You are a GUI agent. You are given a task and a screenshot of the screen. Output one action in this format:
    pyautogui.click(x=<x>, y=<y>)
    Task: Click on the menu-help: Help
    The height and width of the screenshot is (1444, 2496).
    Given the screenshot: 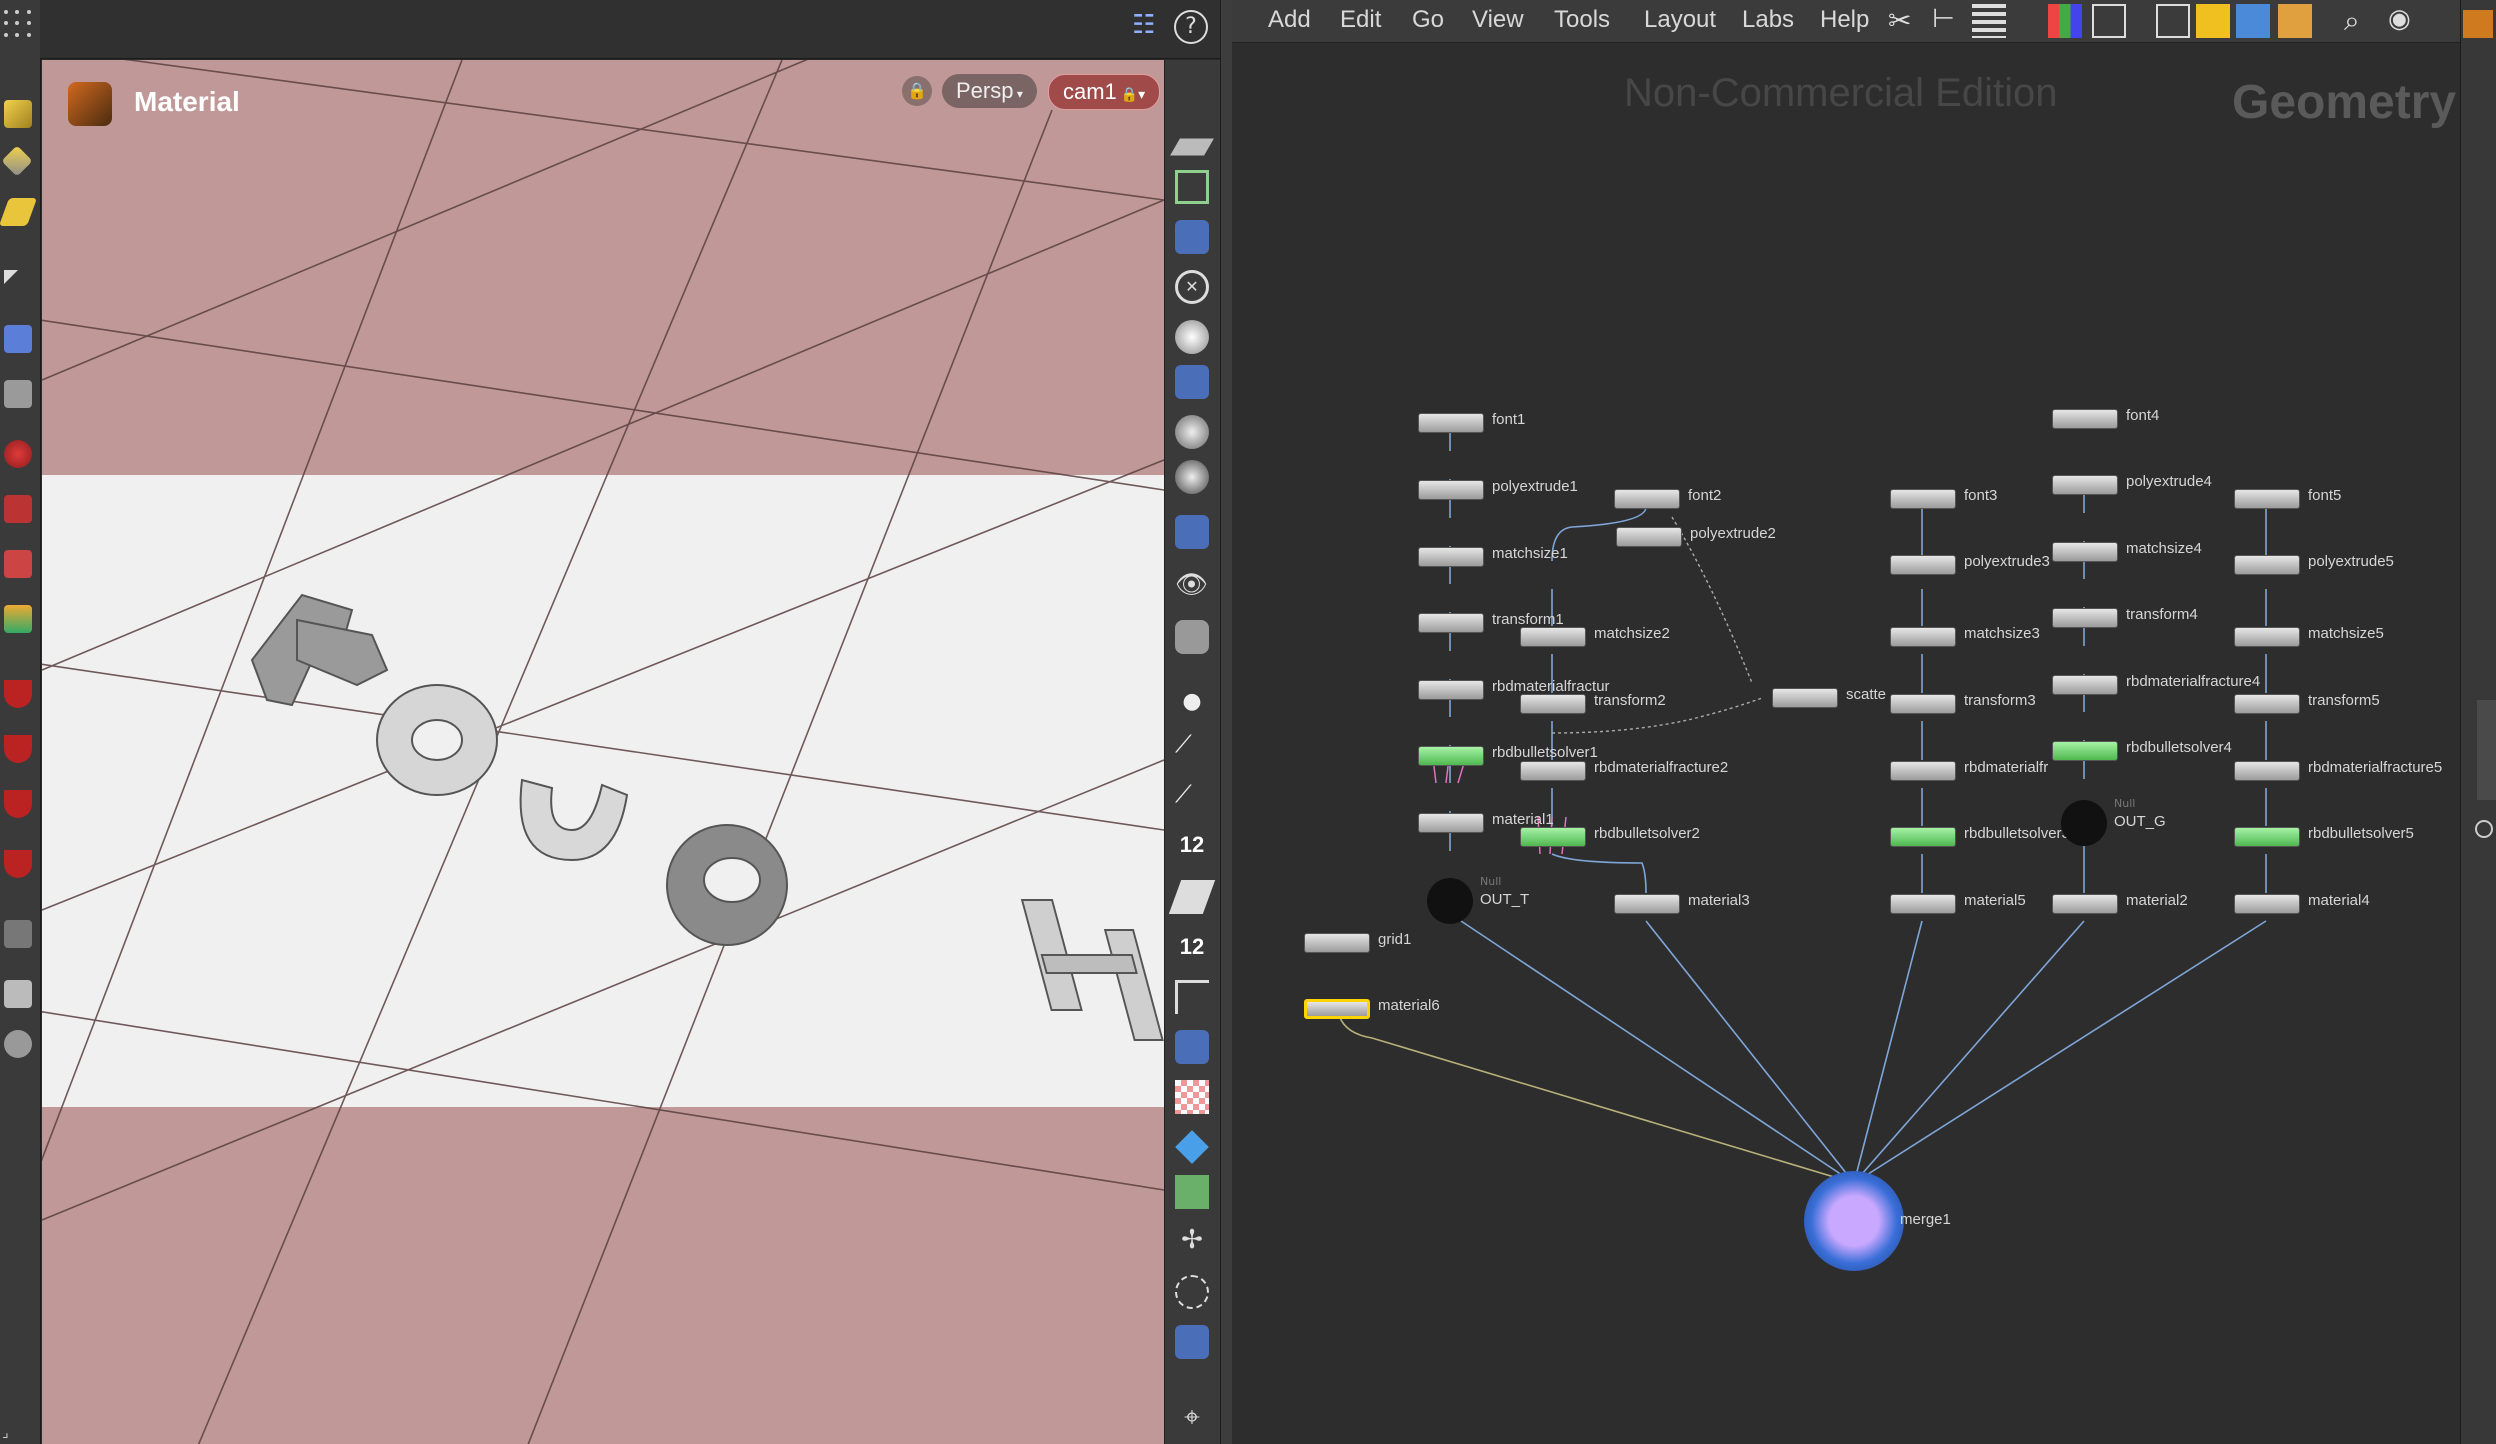 What is the action you would take?
    pyautogui.click(x=1844, y=20)
    